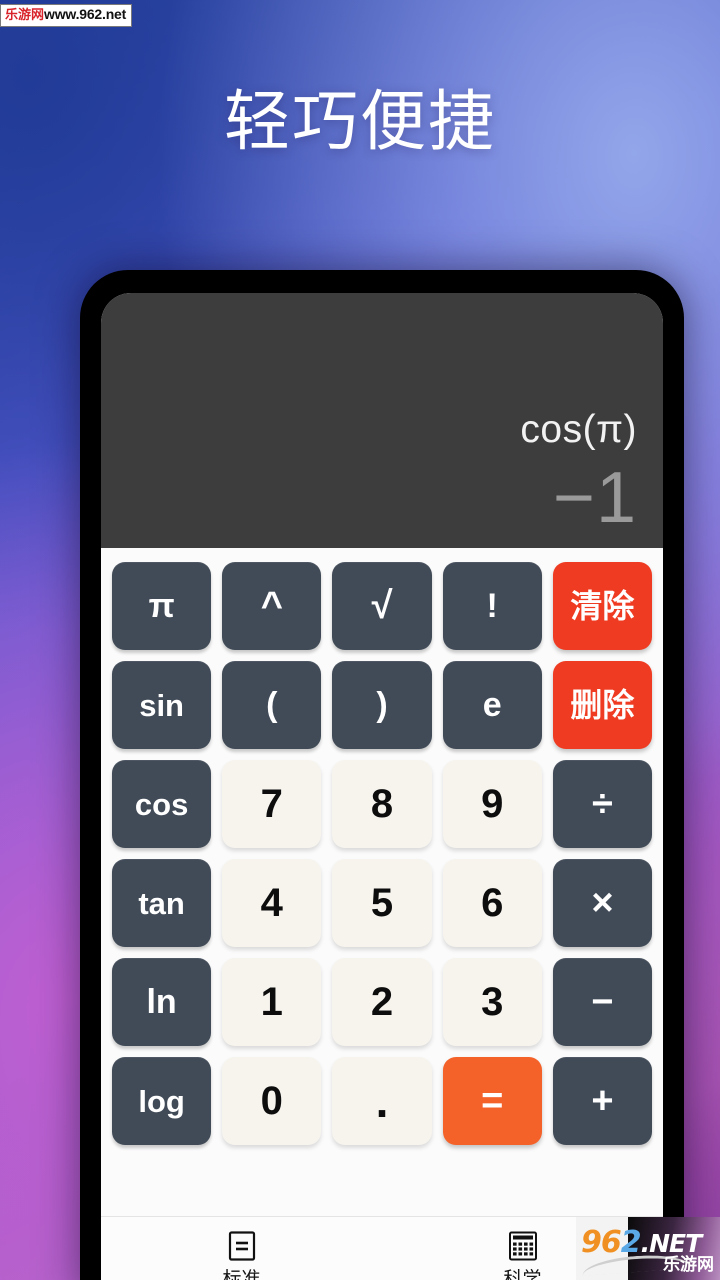 The width and height of the screenshot is (720, 1280). I want to click on display-expression: cos(π), so click(578, 429).